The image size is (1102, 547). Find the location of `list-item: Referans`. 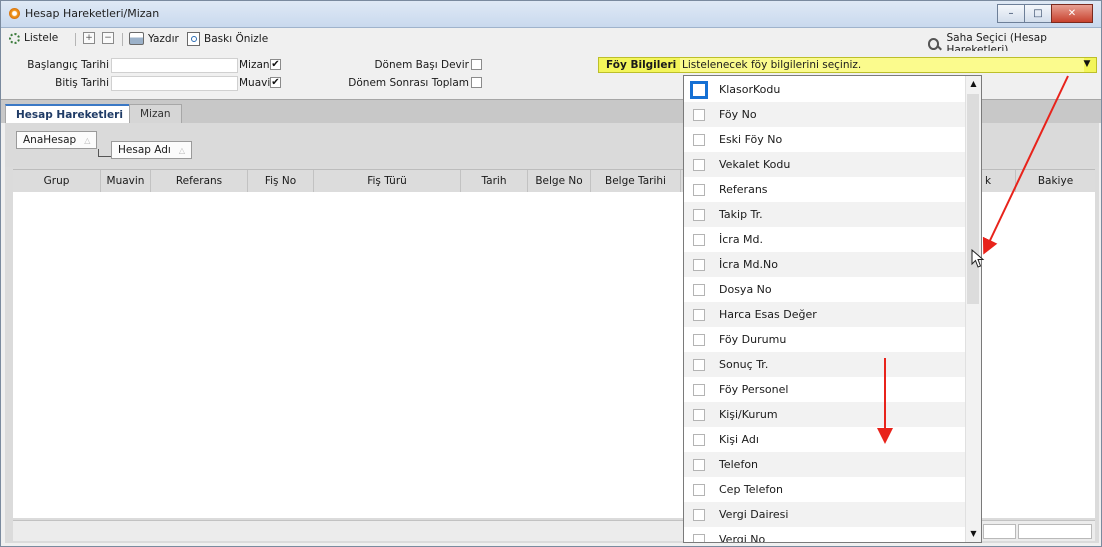

list-item: Referans is located at coordinates (825, 189).